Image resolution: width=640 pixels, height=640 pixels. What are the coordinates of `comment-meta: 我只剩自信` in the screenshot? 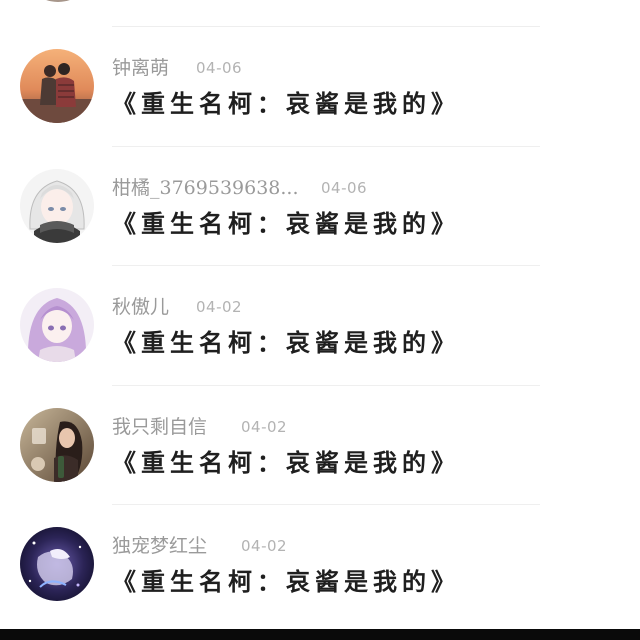 It's located at (159, 427).